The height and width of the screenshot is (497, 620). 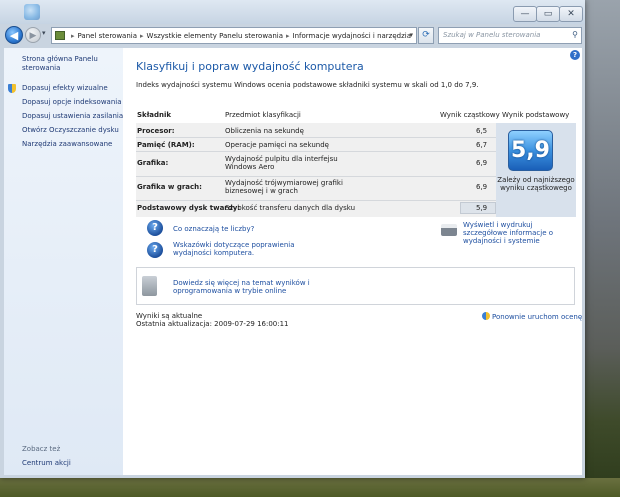 I want to click on column-base-score: Wynik podstawowy, so click(x=536, y=115).